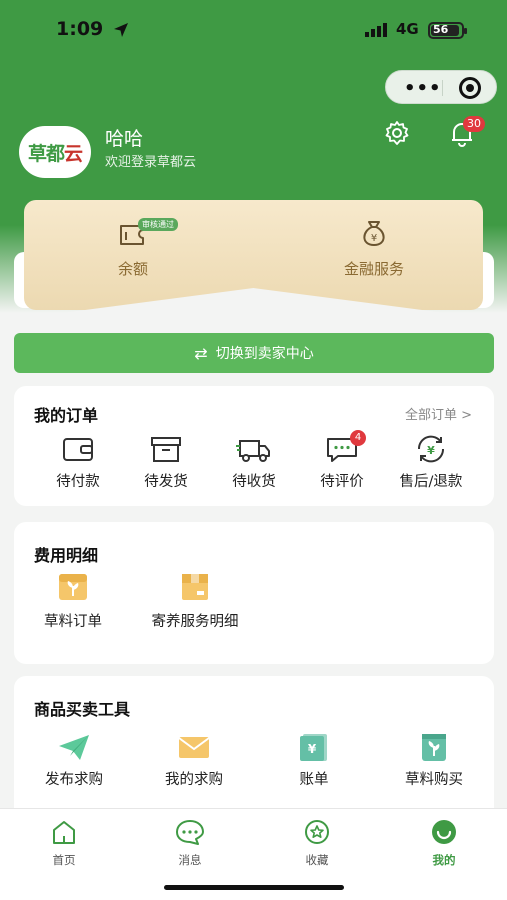  What do you see at coordinates (397, 133) in the screenshot?
I see `gear-icon` at bounding box center [397, 133].